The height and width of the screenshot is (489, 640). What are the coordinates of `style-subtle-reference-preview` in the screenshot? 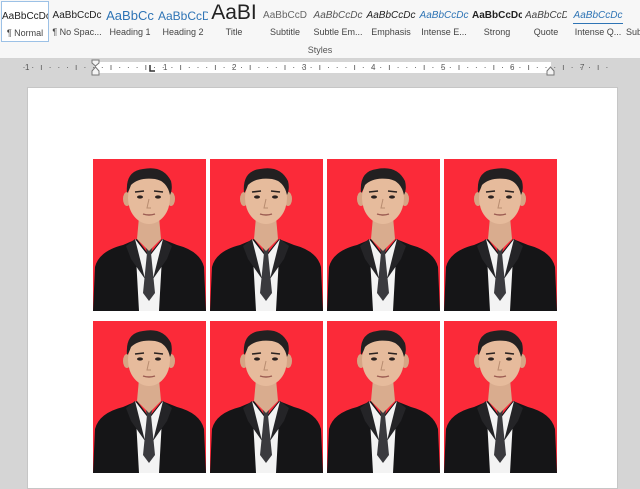 It's located at (633, 16).